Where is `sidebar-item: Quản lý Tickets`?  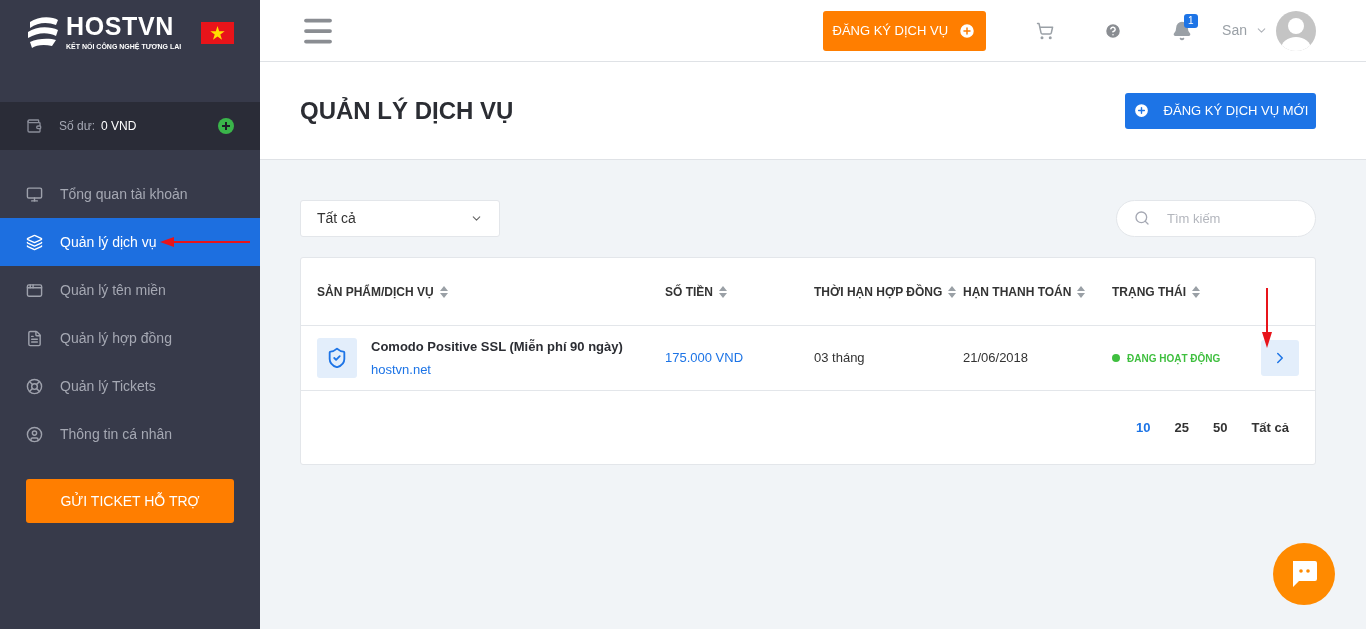 sidebar-item: Quản lý Tickets is located at coordinates (130, 386).